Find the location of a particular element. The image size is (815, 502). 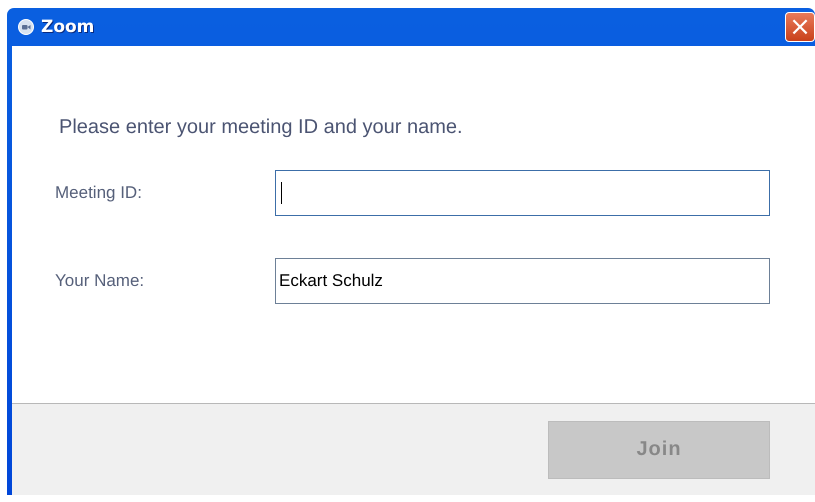

text-cursor is located at coordinates (281, 193).